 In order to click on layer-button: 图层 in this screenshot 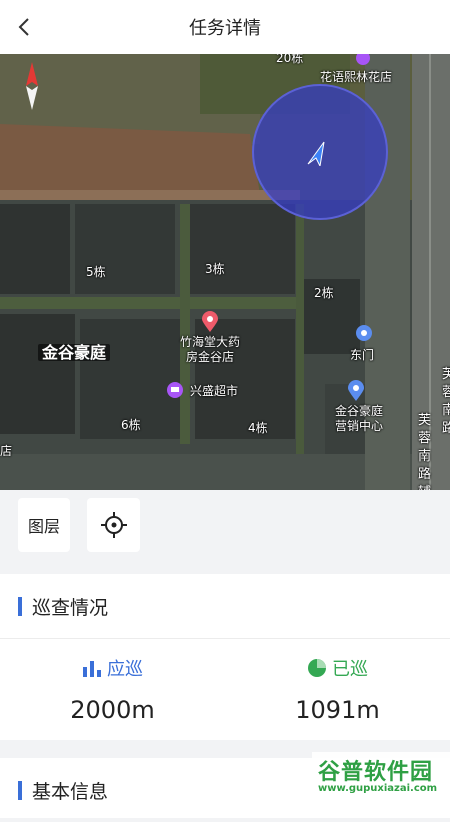, I will do `click(44, 525)`.